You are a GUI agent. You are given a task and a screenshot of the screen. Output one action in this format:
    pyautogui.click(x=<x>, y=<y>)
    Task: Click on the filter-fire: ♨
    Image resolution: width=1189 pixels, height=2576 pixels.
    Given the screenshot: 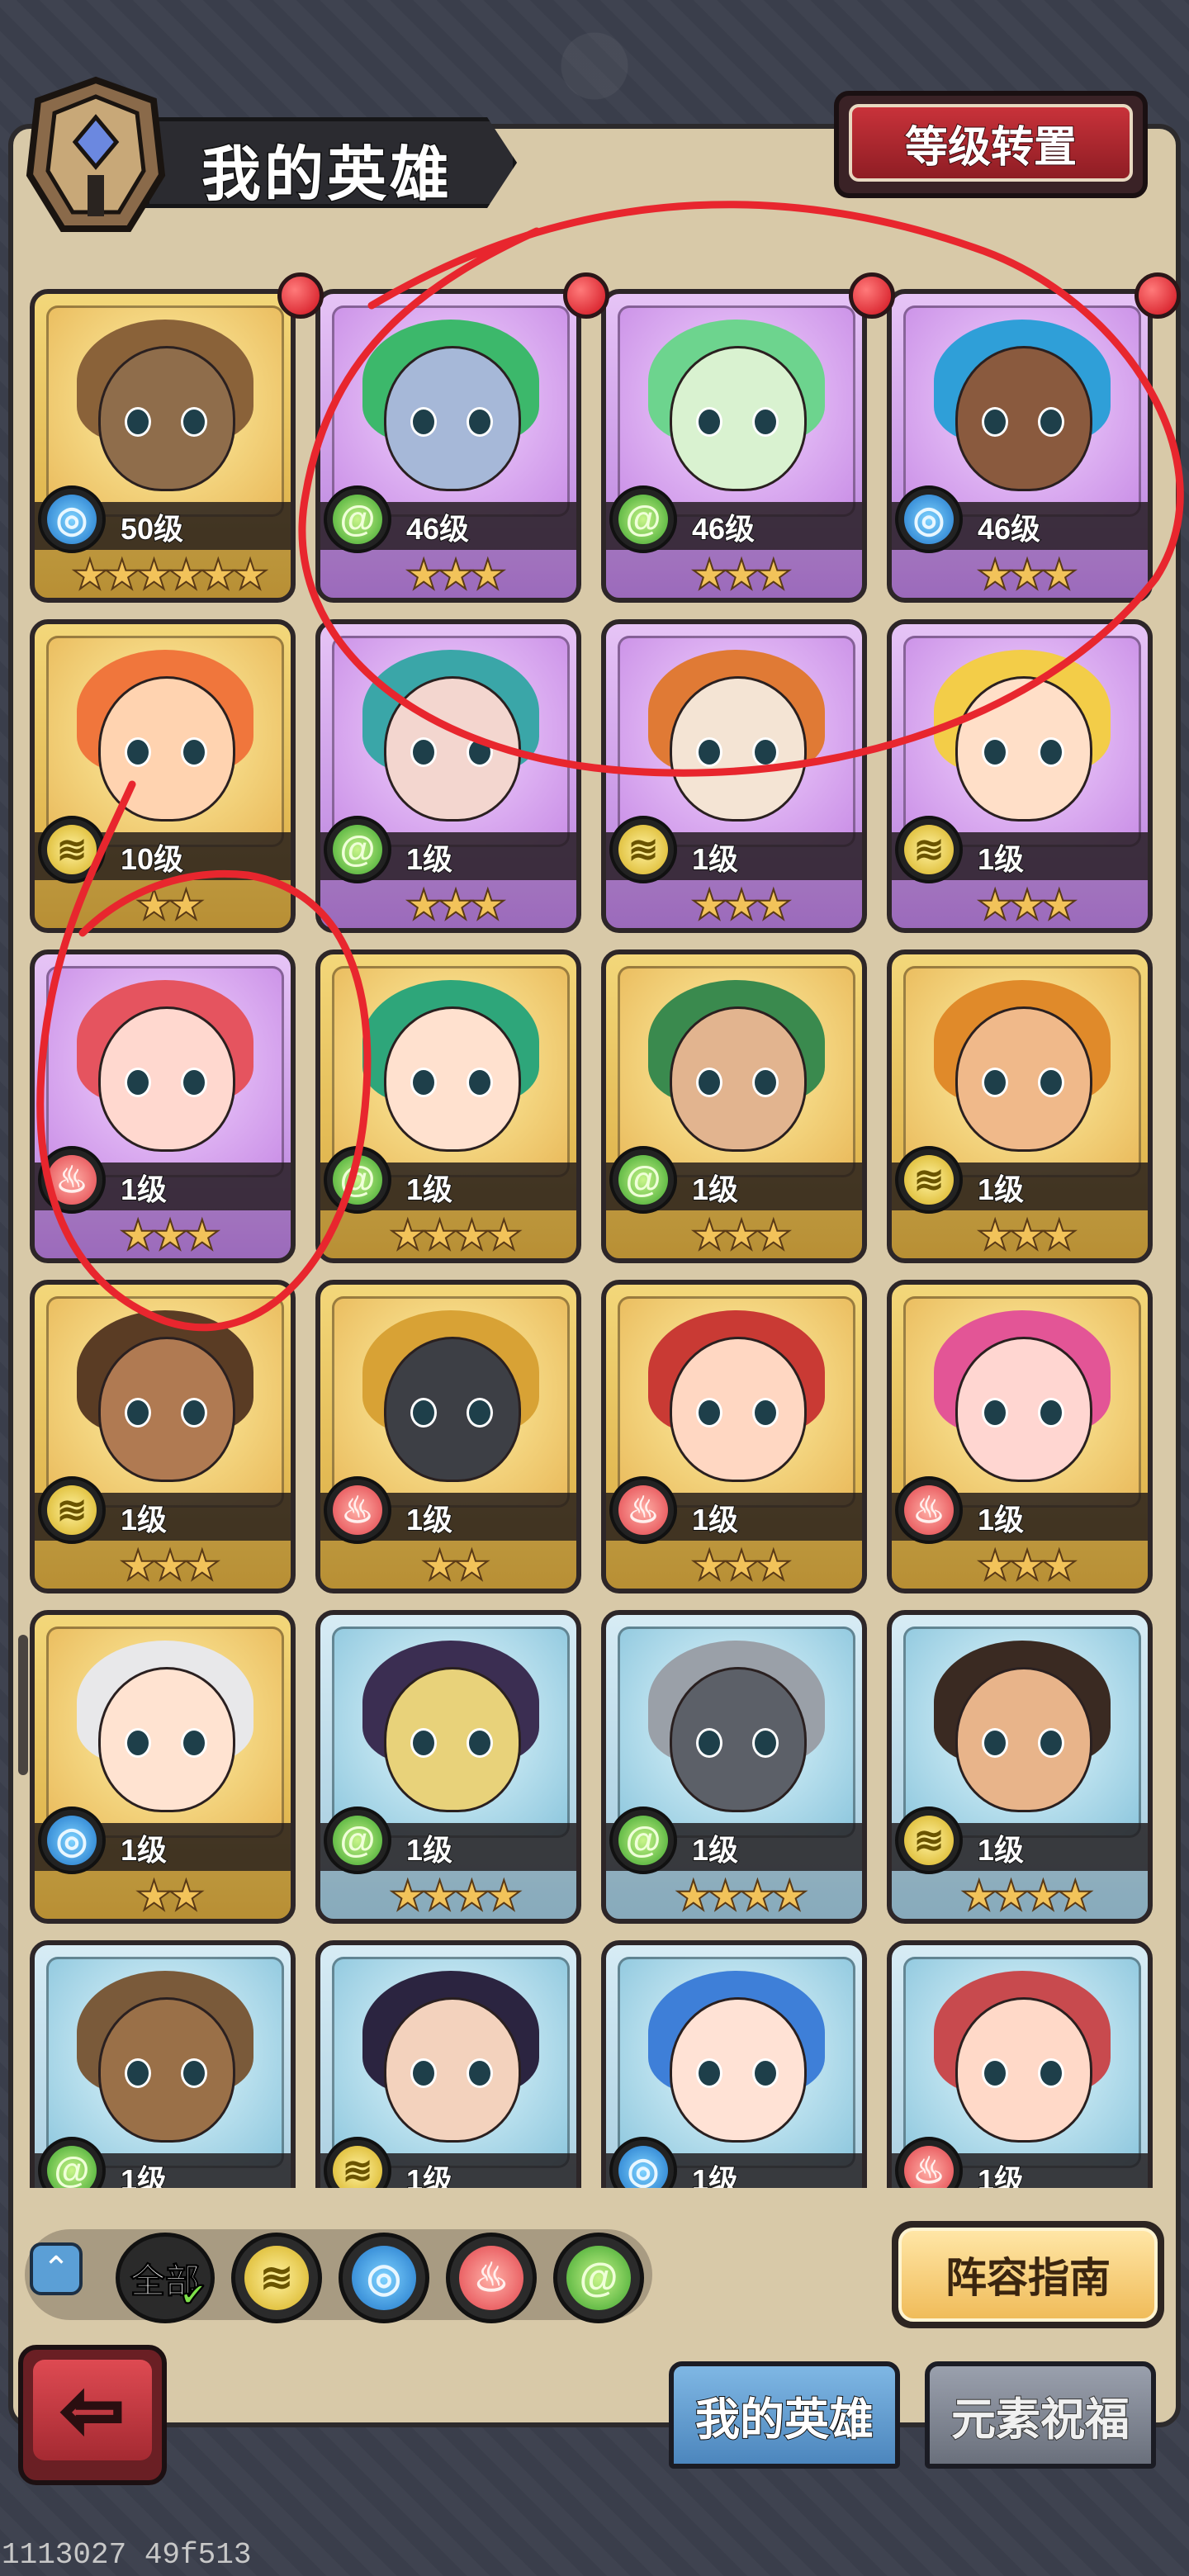 What is the action you would take?
    pyautogui.click(x=491, y=2278)
    